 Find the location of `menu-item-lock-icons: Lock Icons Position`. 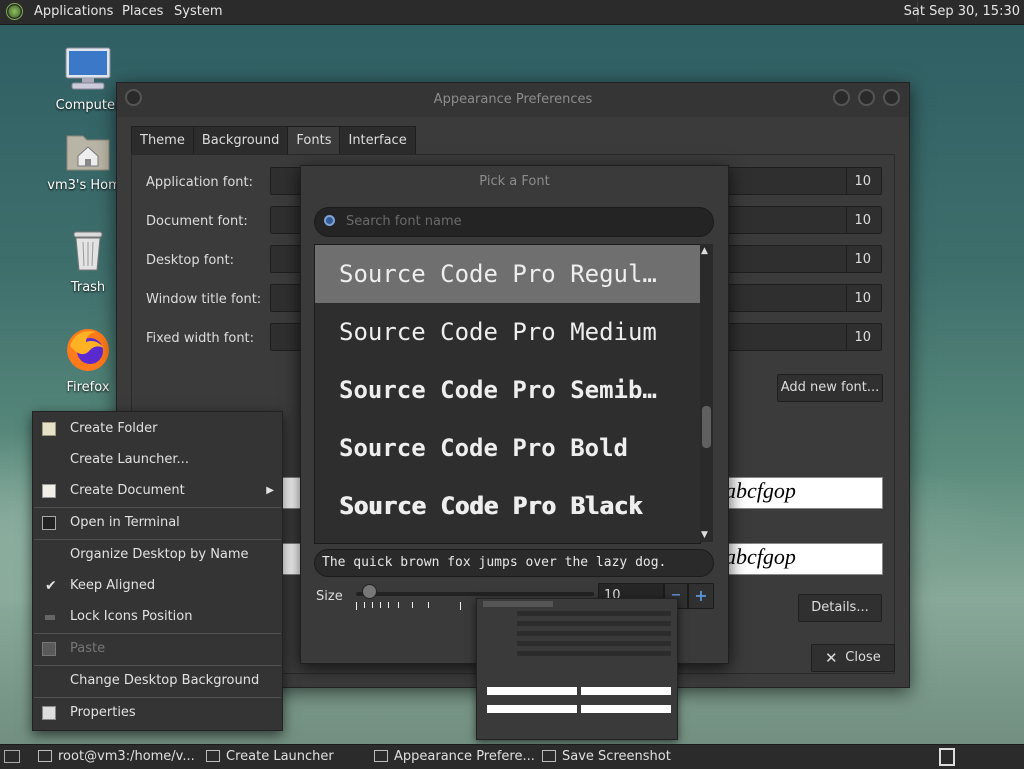

menu-item-lock-icons: Lock Icons Position is located at coordinates (157, 617).